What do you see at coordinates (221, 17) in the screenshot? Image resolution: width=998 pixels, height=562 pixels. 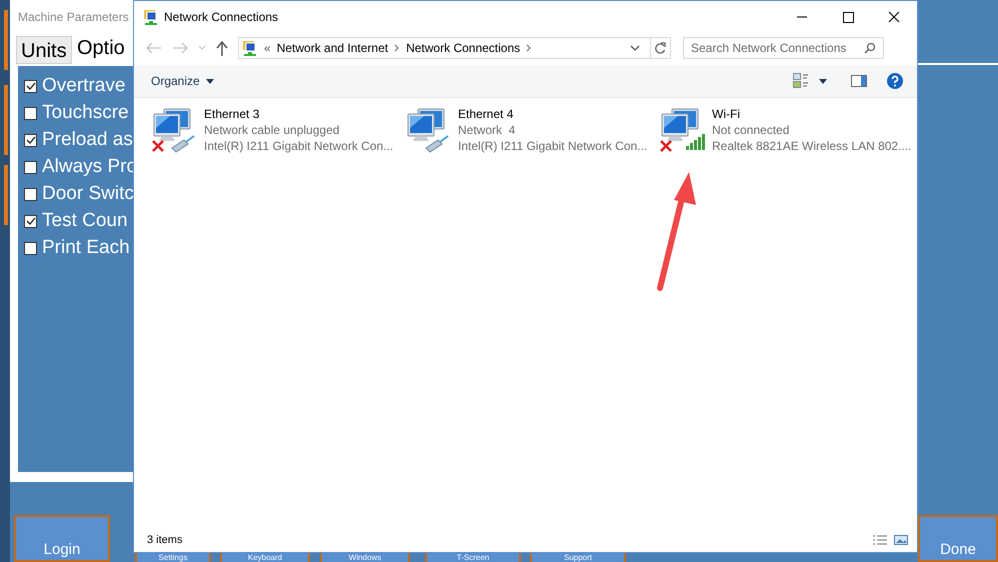 I see `window-title: Network Connections` at bounding box center [221, 17].